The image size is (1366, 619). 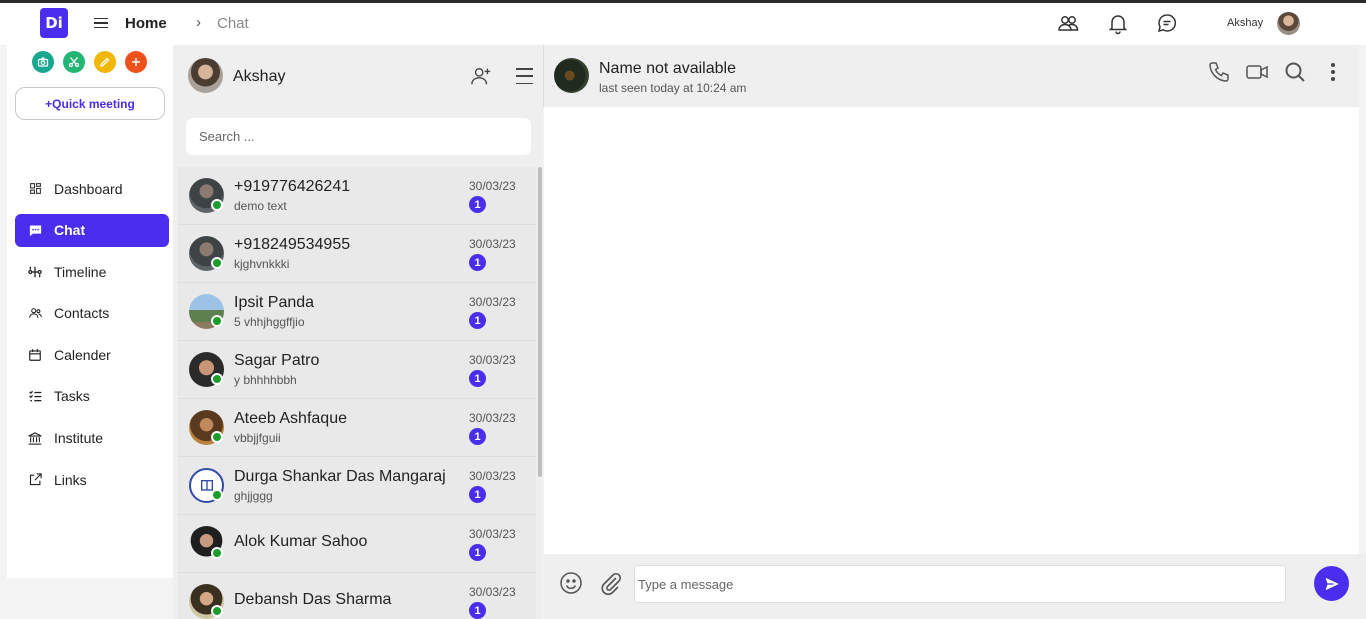 I want to click on conversation-item: Ipsit Panda 5 vhhjhggffjio 30/03/23 1, so click(x=357, y=312).